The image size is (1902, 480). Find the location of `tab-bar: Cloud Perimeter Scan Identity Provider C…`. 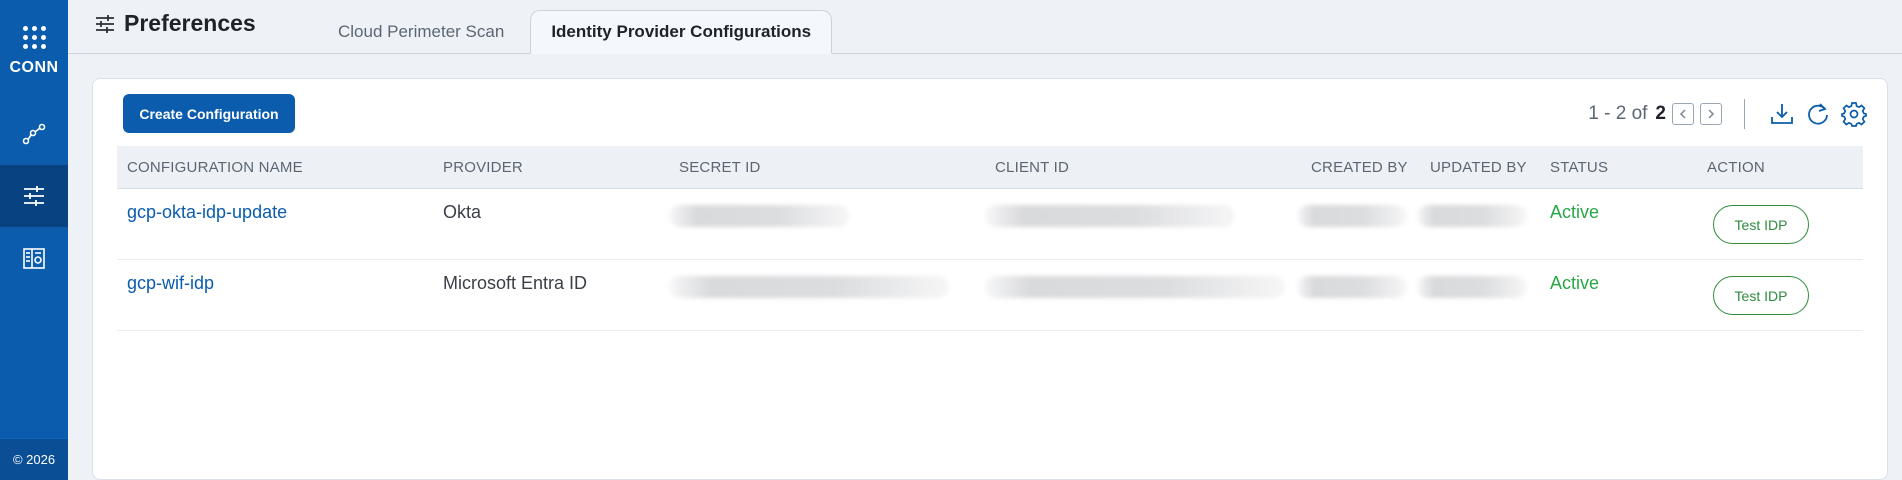

tab-bar: Cloud Perimeter Scan Identity Provider C… is located at coordinates (572, 32).